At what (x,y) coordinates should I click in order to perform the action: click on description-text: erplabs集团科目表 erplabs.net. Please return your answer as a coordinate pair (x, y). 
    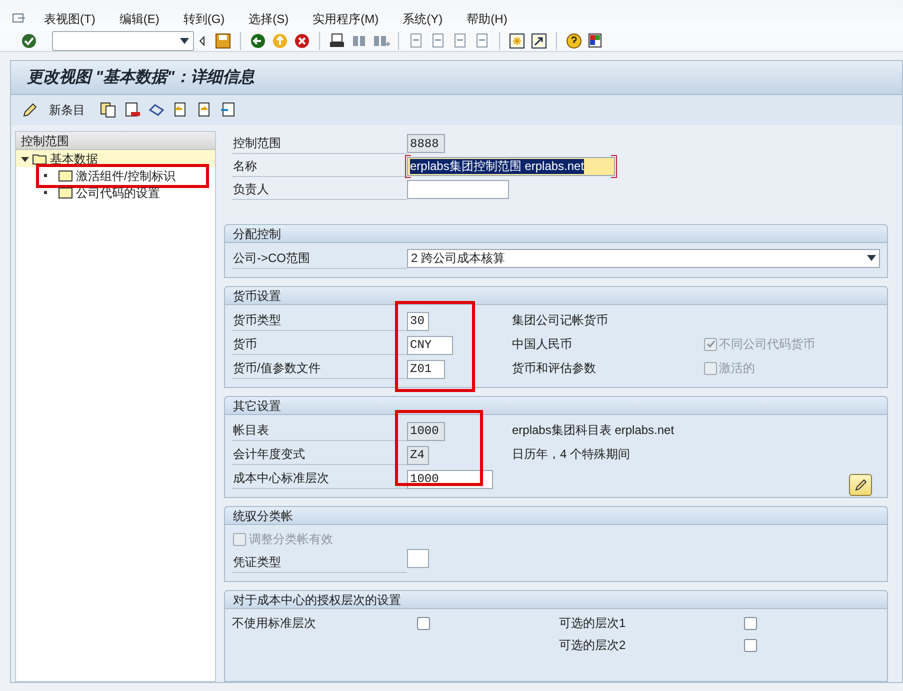
    Looking at the image, I should click on (594, 430).